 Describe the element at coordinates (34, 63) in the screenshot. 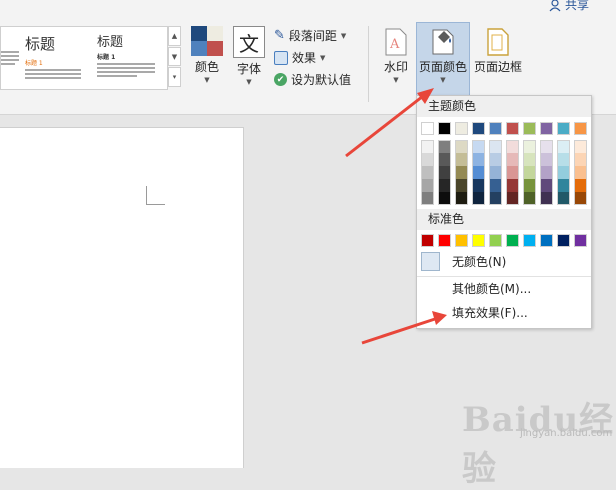

I see `style-subtitle: 标题 1` at that location.